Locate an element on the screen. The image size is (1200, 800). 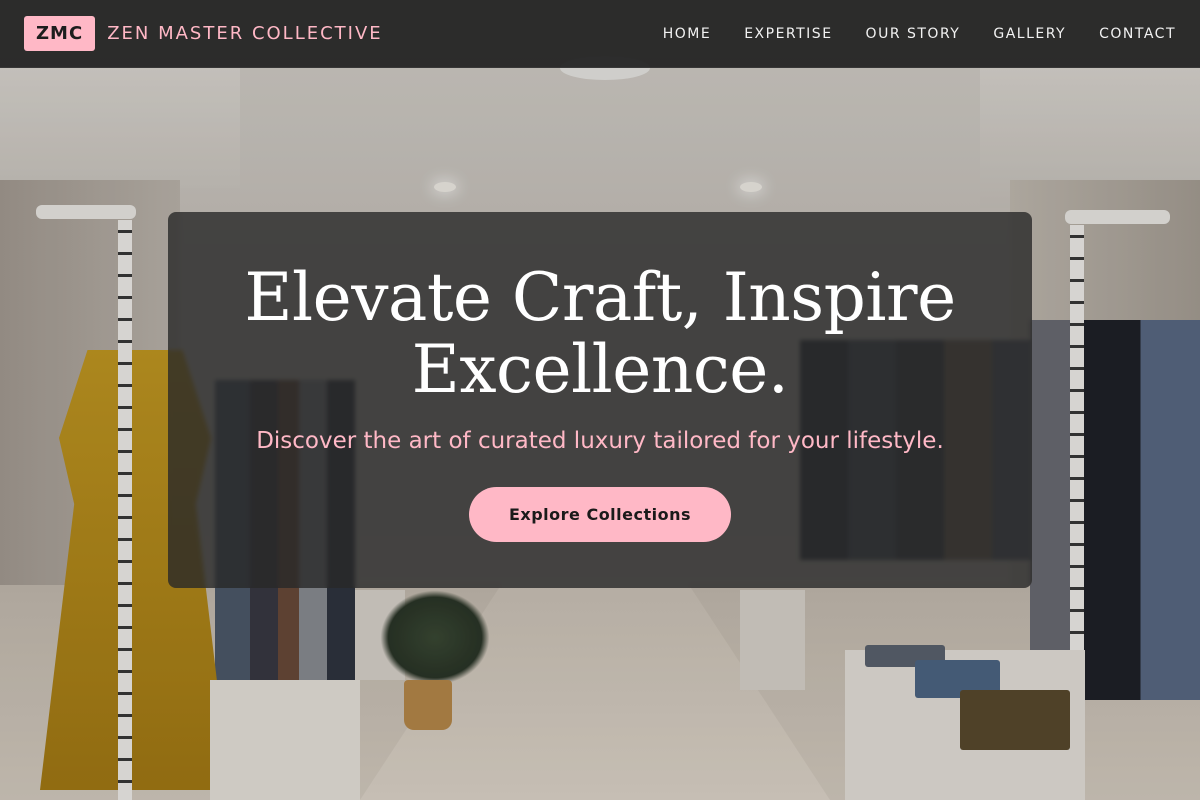
brand-name: ZEN MASTER COLLECTIVE is located at coordinates (245, 33).